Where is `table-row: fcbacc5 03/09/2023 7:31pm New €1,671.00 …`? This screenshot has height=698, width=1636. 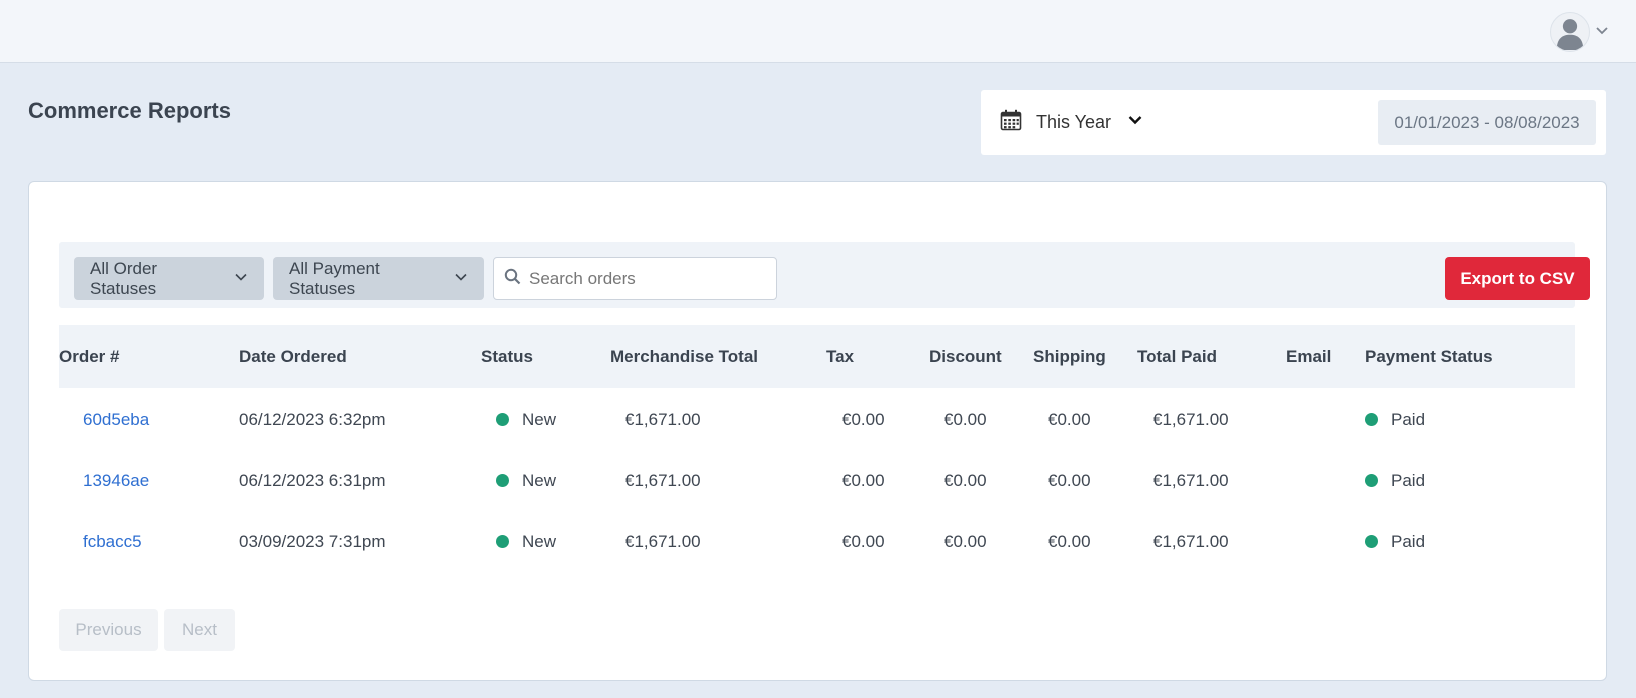
table-row: fcbacc5 03/09/2023 7:31pm New €1,671.00 … is located at coordinates (817, 541).